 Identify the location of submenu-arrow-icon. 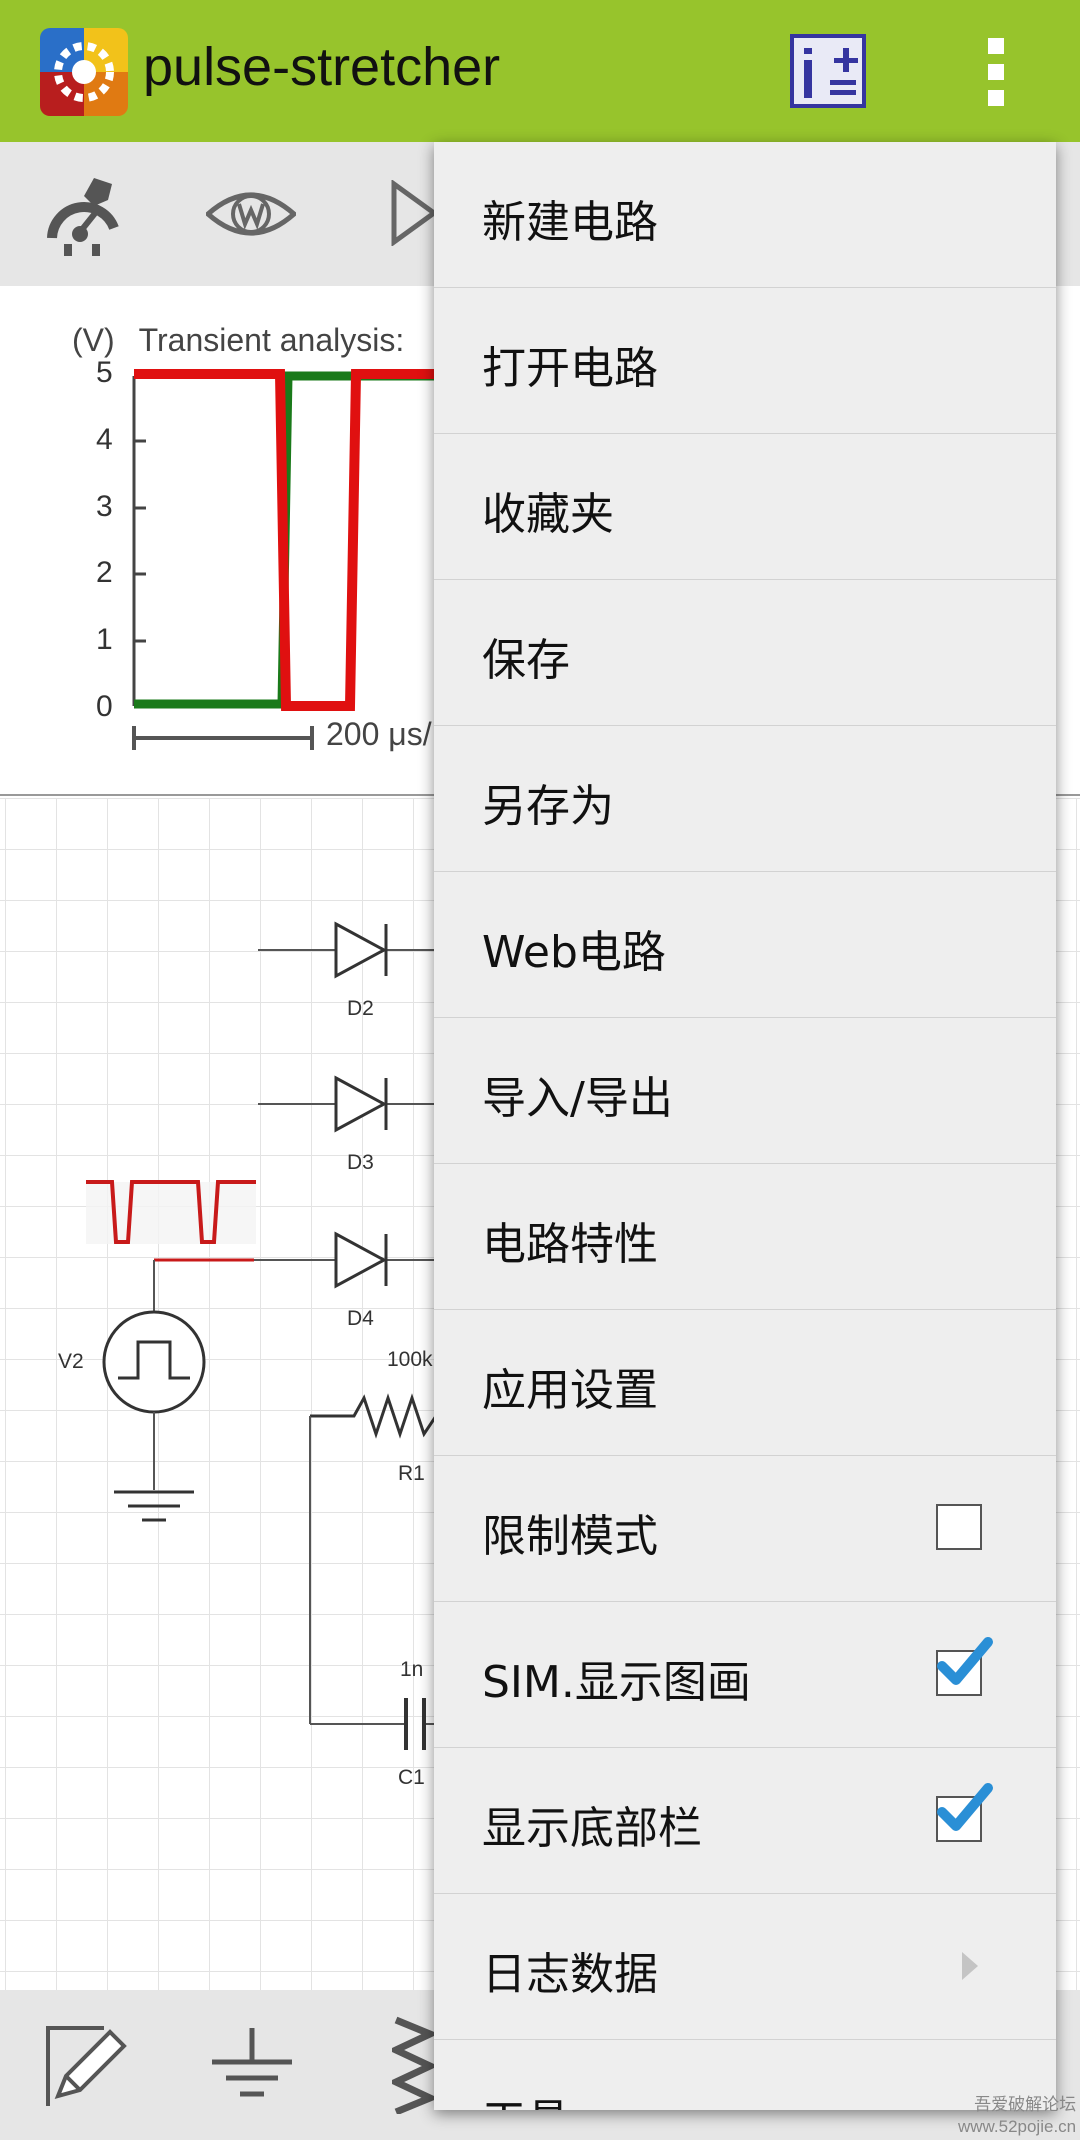
(970, 1966).